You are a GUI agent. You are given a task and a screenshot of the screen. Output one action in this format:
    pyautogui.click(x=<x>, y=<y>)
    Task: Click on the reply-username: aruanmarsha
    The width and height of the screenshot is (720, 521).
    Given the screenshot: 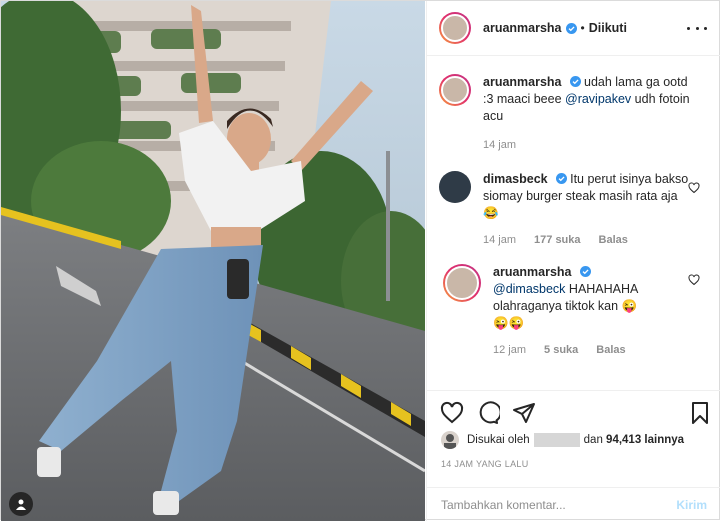 What is the action you would take?
    pyautogui.click(x=532, y=272)
    